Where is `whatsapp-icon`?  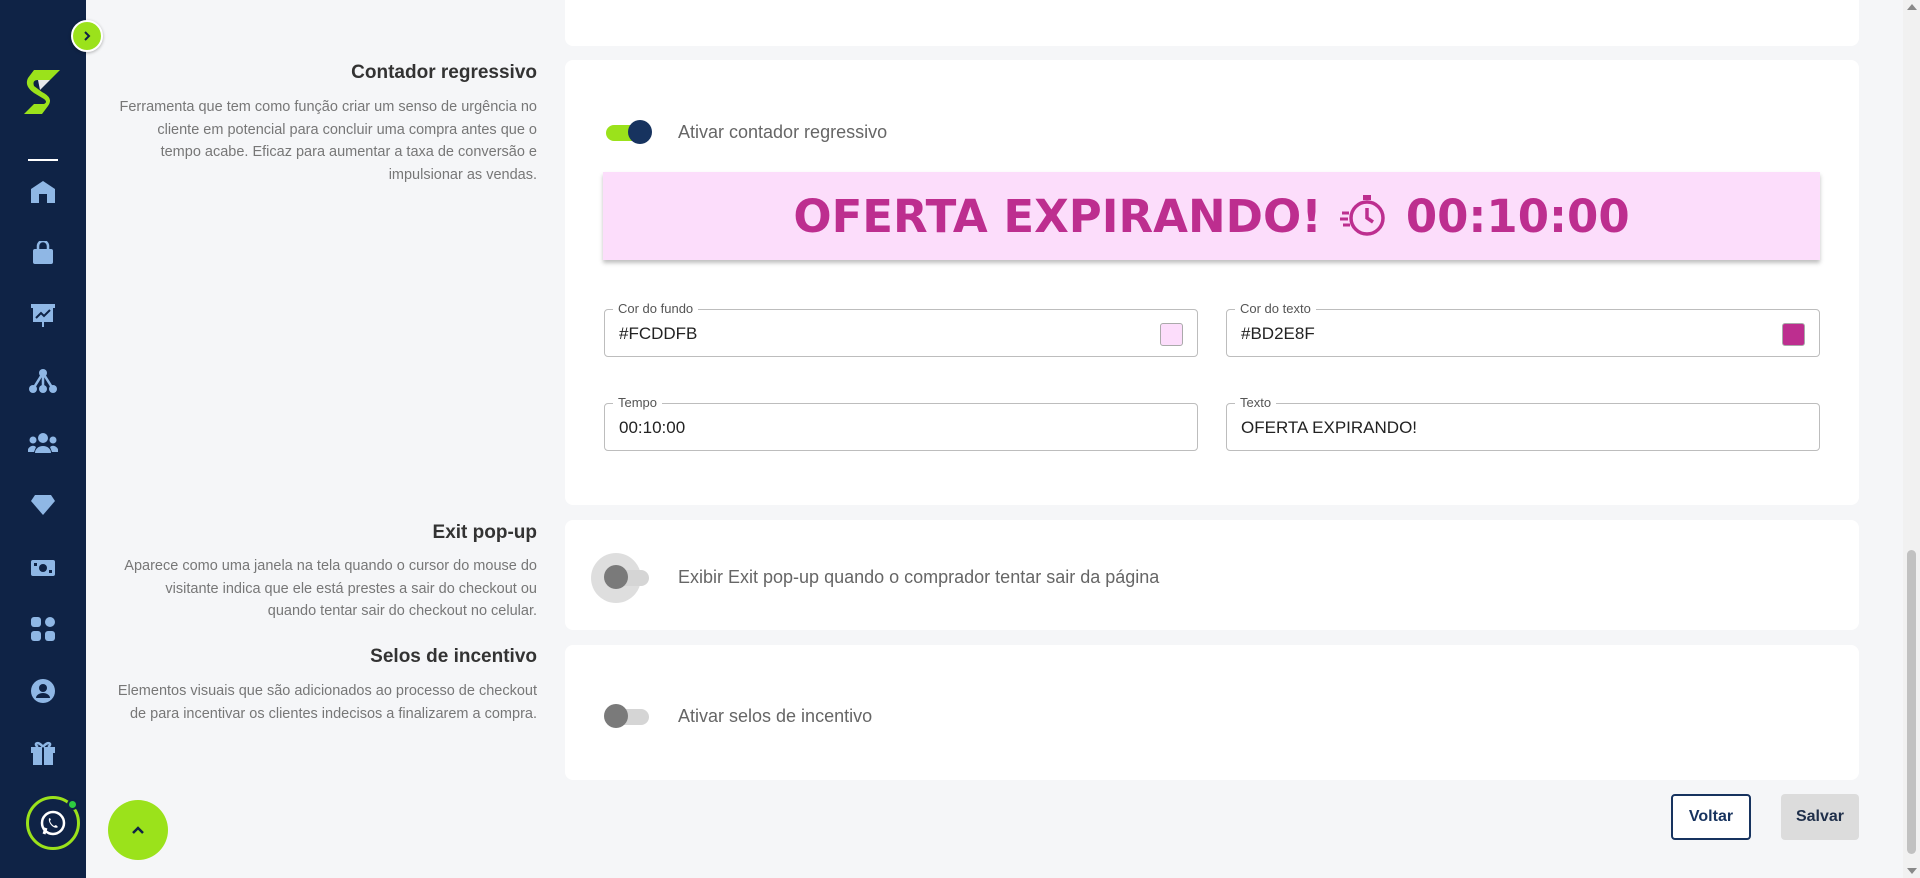 whatsapp-icon is located at coordinates (53, 823).